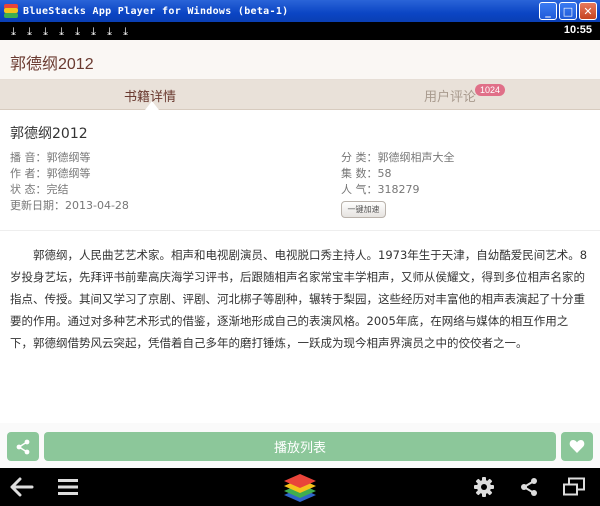 The image size is (600, 506). I want to click on android-status-bar: ⤓ ⤓ ⤓ ⤓ ⤓ ⤓ ⤓ ⤓ 10:55, so click(300, 31).